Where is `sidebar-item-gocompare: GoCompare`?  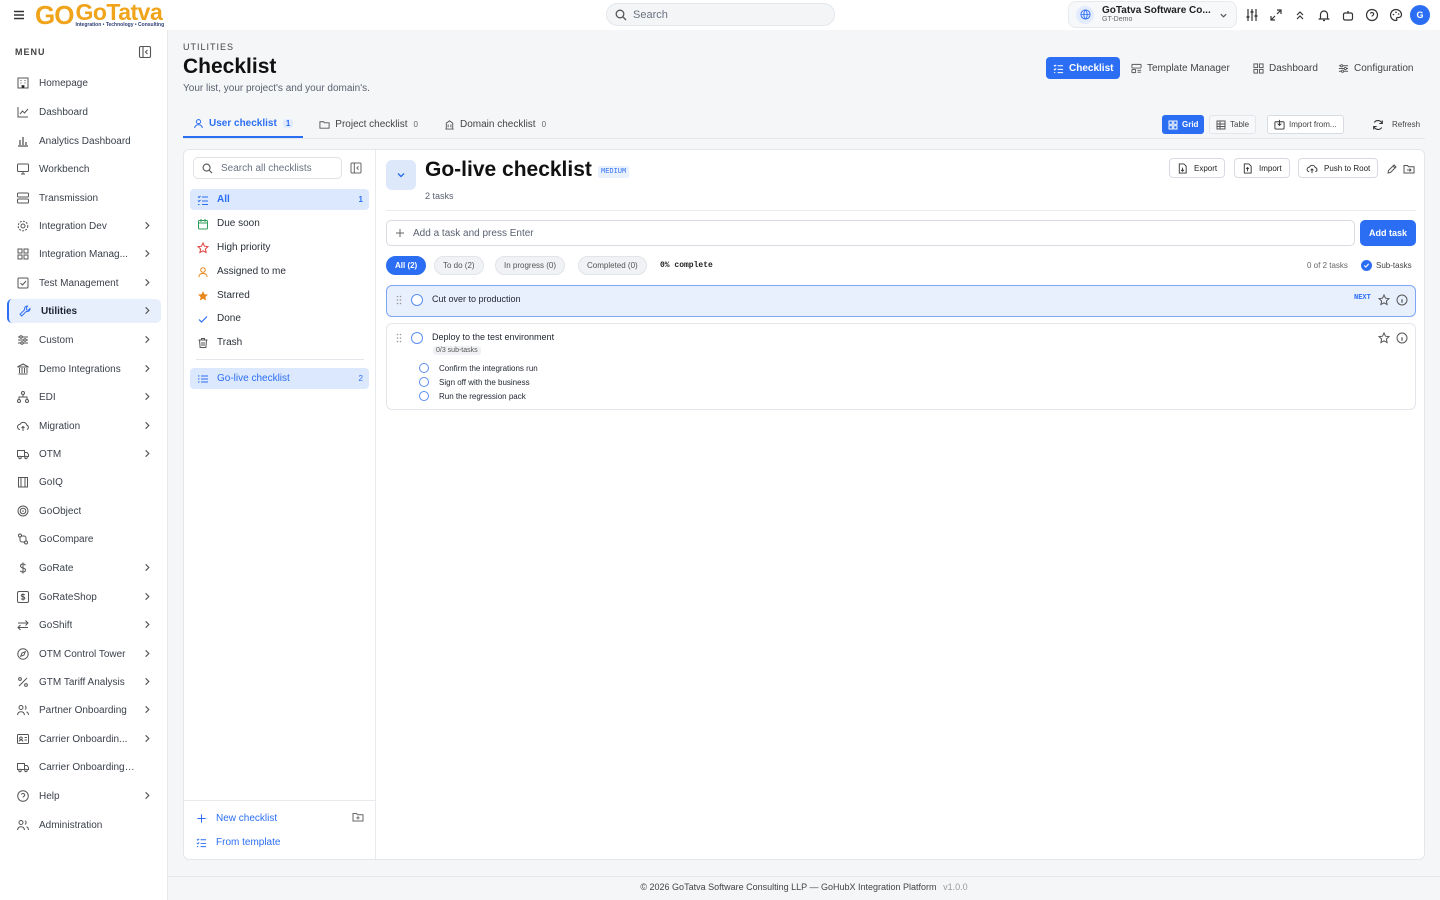
sidebar-item-gocompare: GoCompare is located at coordinates (84, 539).